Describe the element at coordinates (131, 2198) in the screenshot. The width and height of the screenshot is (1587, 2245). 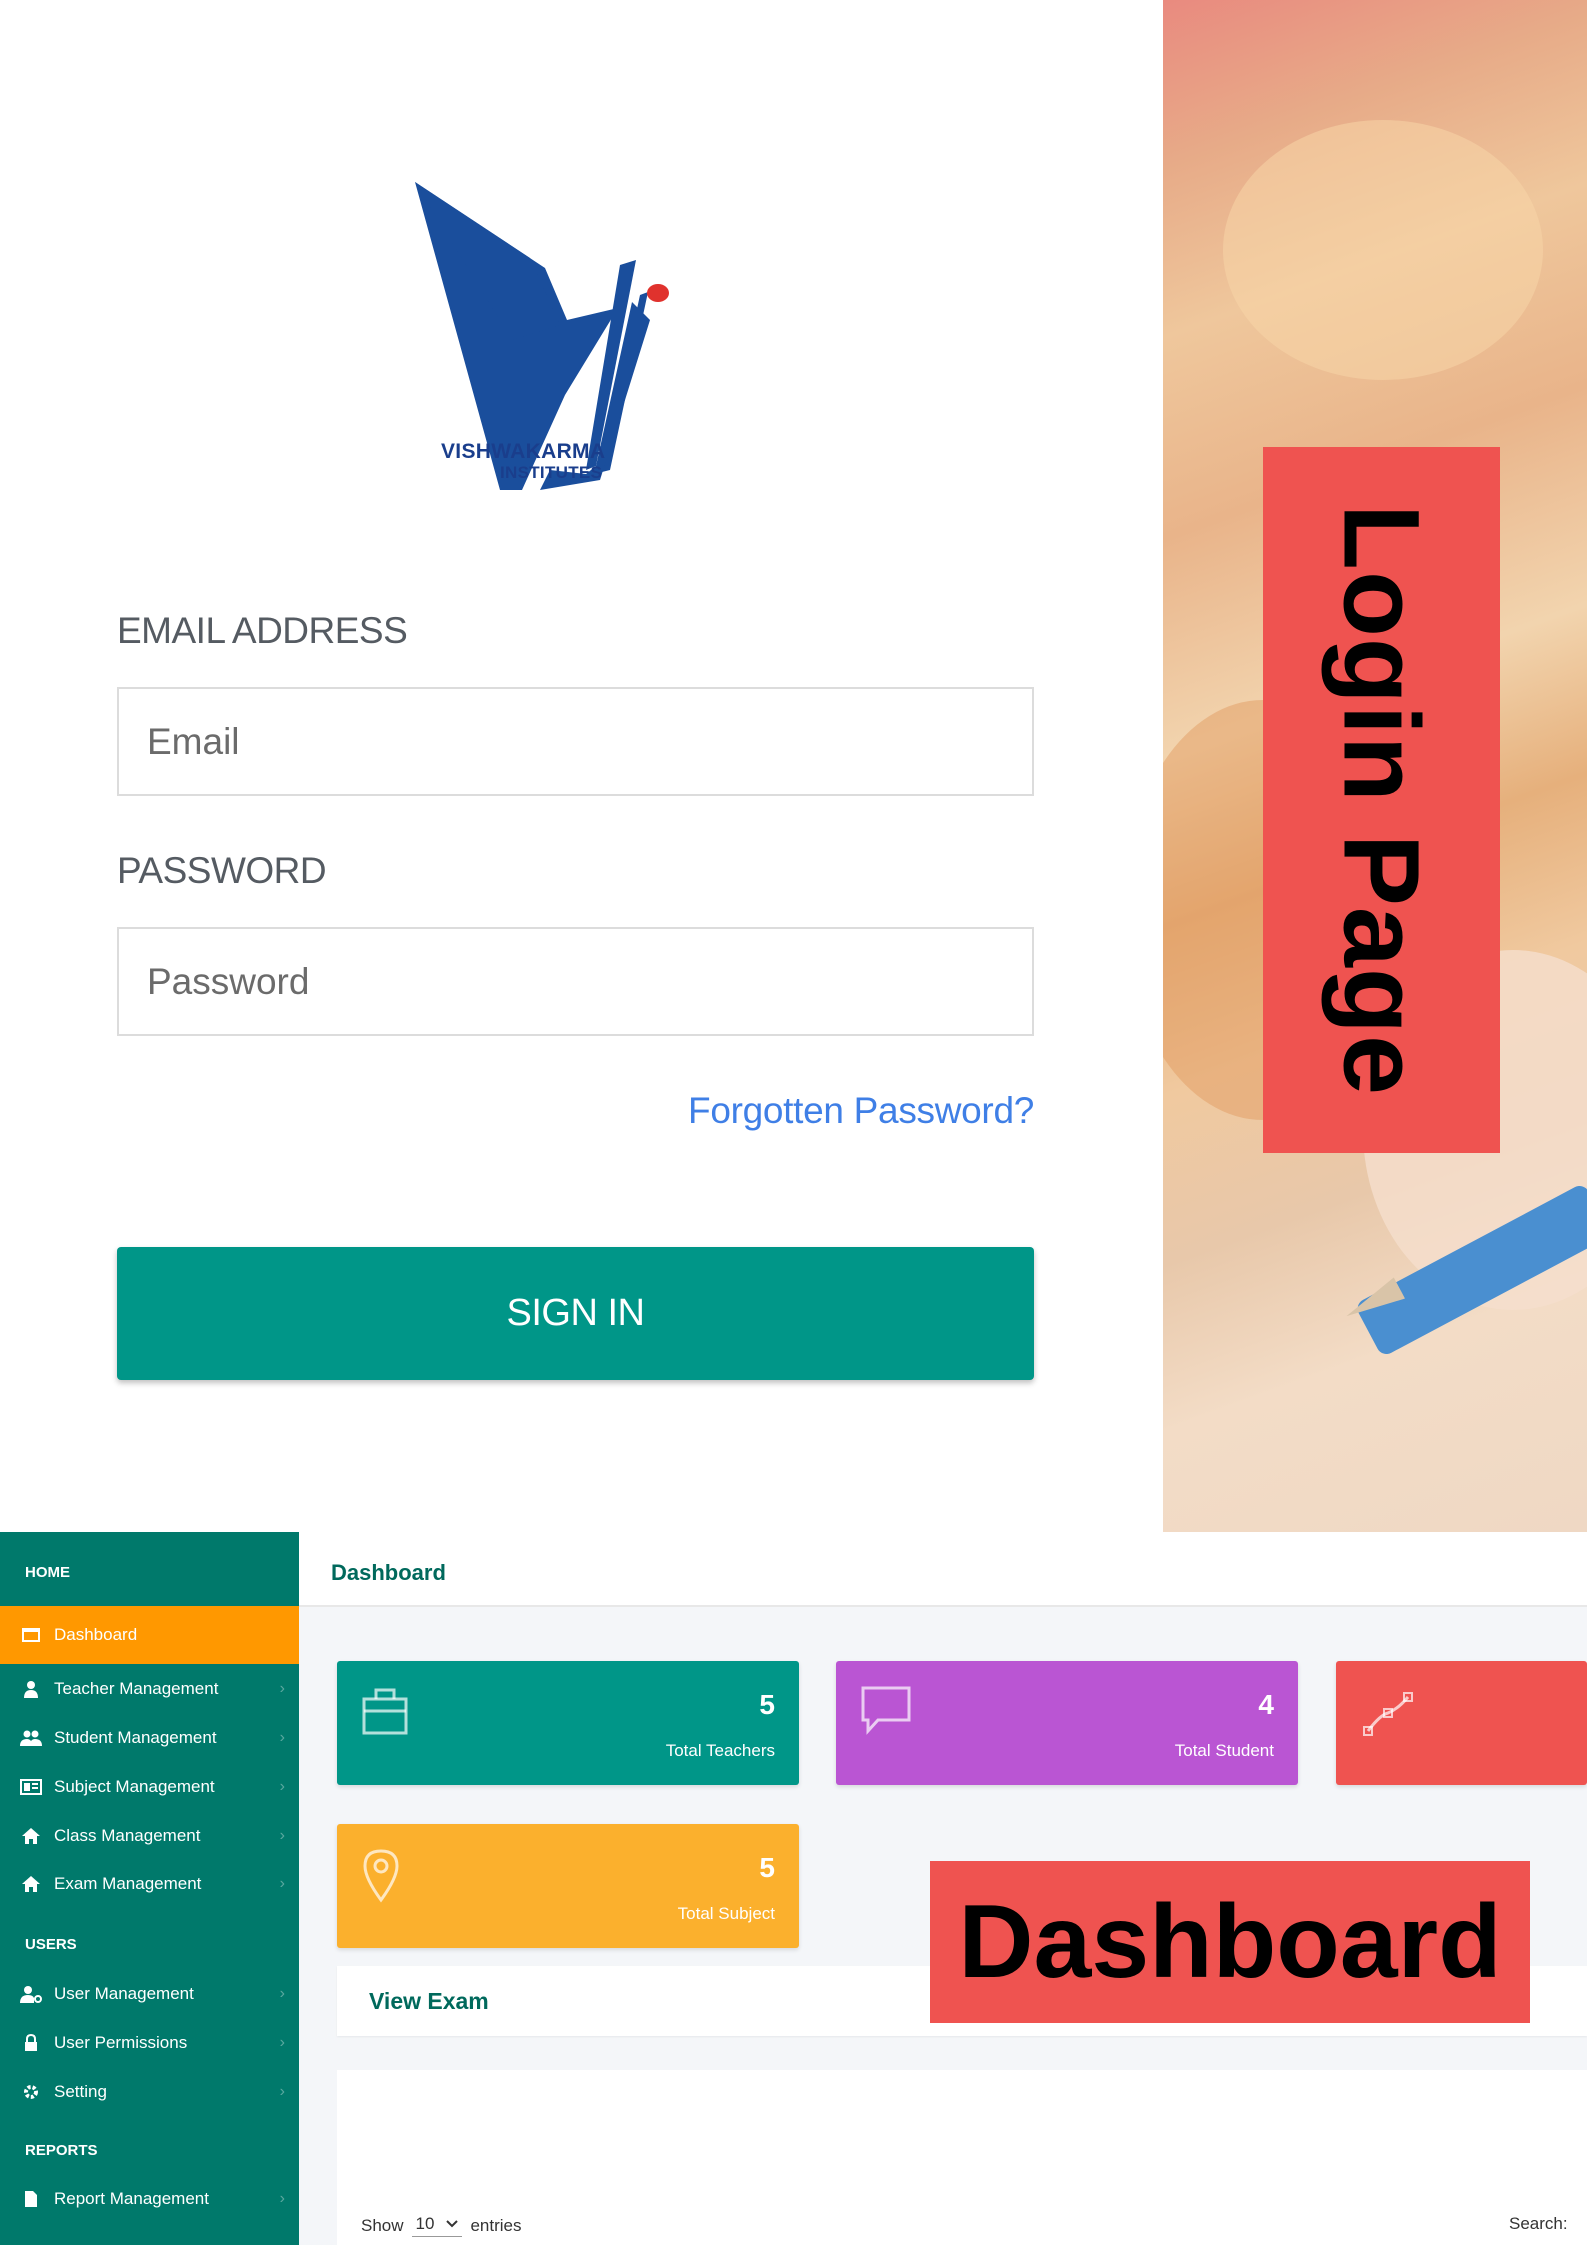
I see `sidebar-item-label: Report Management` at that location.